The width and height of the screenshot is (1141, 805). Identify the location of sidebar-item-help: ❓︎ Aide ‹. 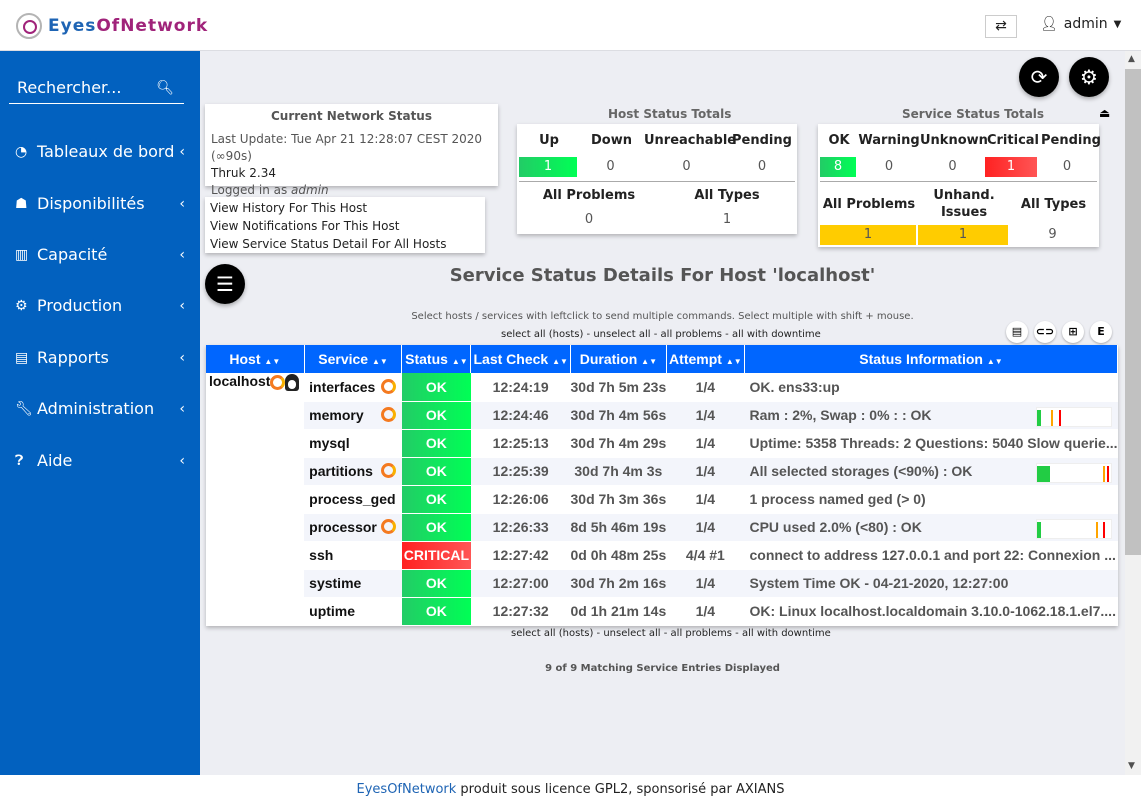
(102, 460).